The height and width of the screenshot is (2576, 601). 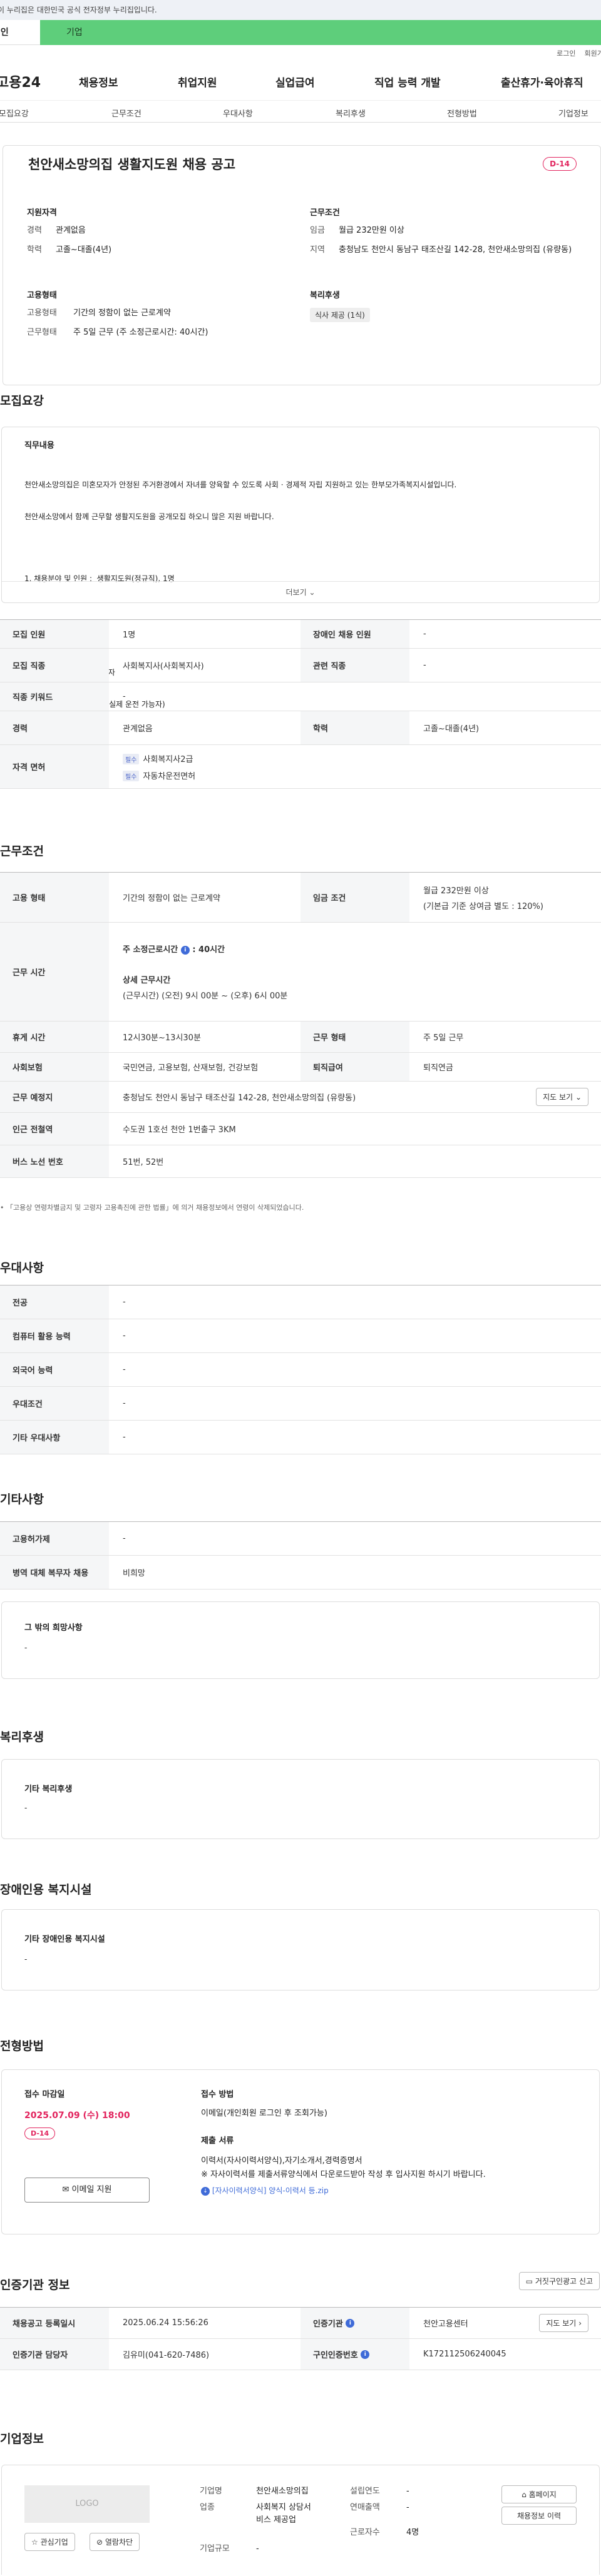 What do you see at coordinates (408, 81) in the screenshot?
I see `nav-training: 직업 능력 개발` at bounding box center [408, 81].